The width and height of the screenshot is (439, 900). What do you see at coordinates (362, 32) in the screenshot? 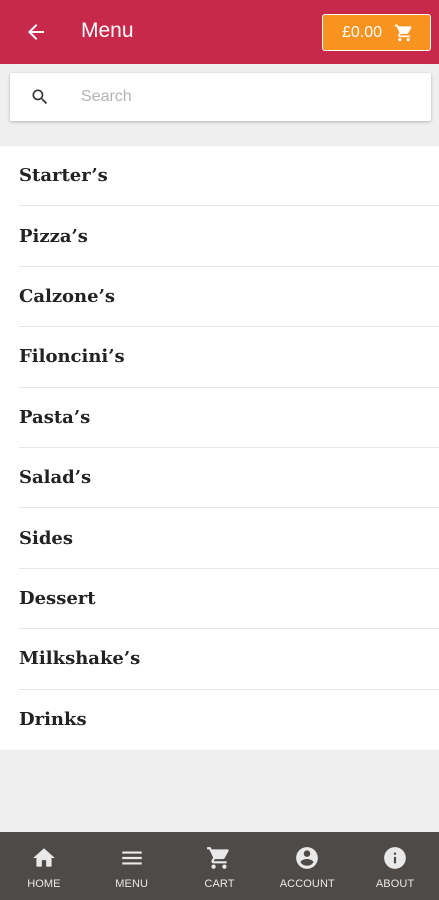
I see `cart-amount: £0.00` at bounding box center [362, 32].